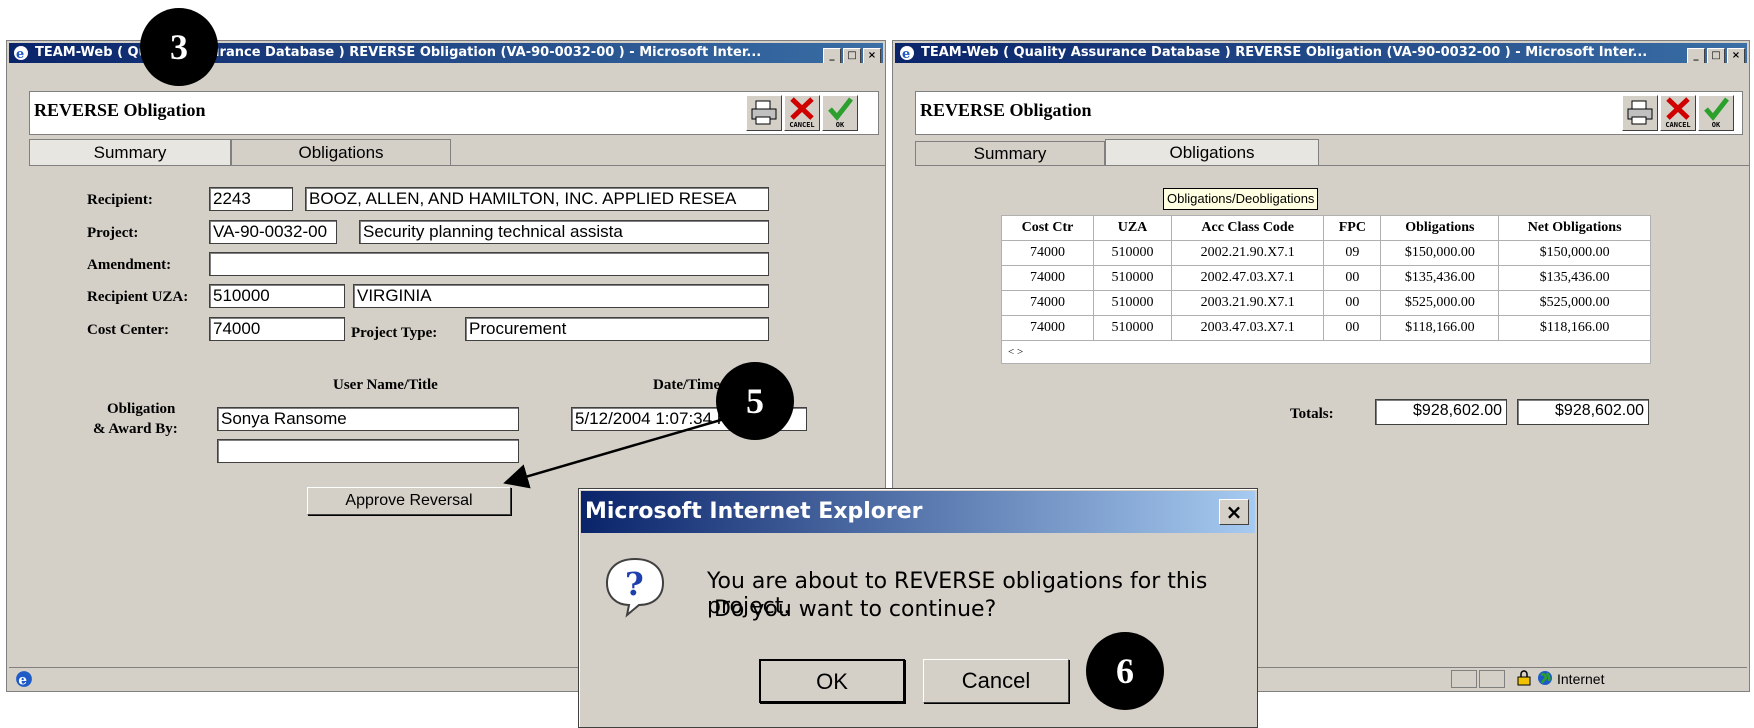  I want to click on globe-icon, so click(1545, 678).